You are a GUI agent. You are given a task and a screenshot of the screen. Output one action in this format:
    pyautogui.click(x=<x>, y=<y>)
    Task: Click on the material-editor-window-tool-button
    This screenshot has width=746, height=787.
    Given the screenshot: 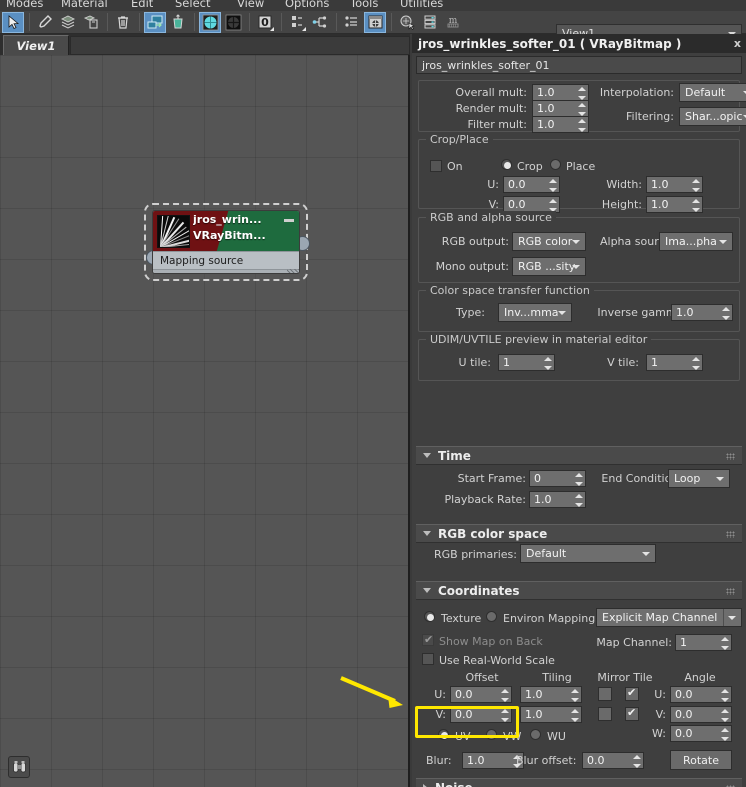 What is the action you would take?
    pyautogui.click(x=375, y=22)
    